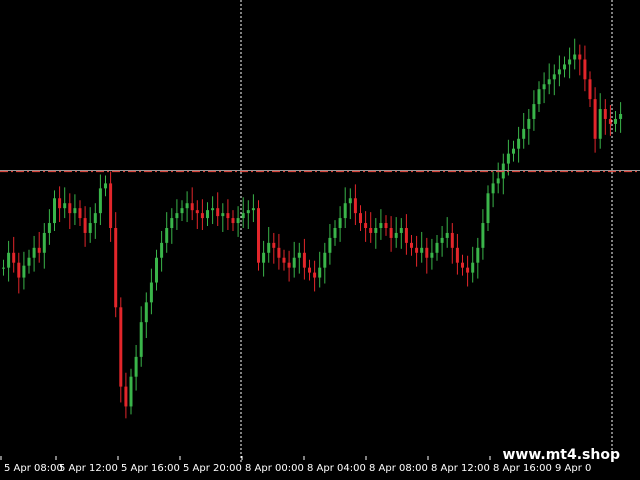  What do you see at coordinates (212, 468) in the screenshot?
I see `x-tick-label: 5 Apr 20:00` at bounding box center [212, 468].